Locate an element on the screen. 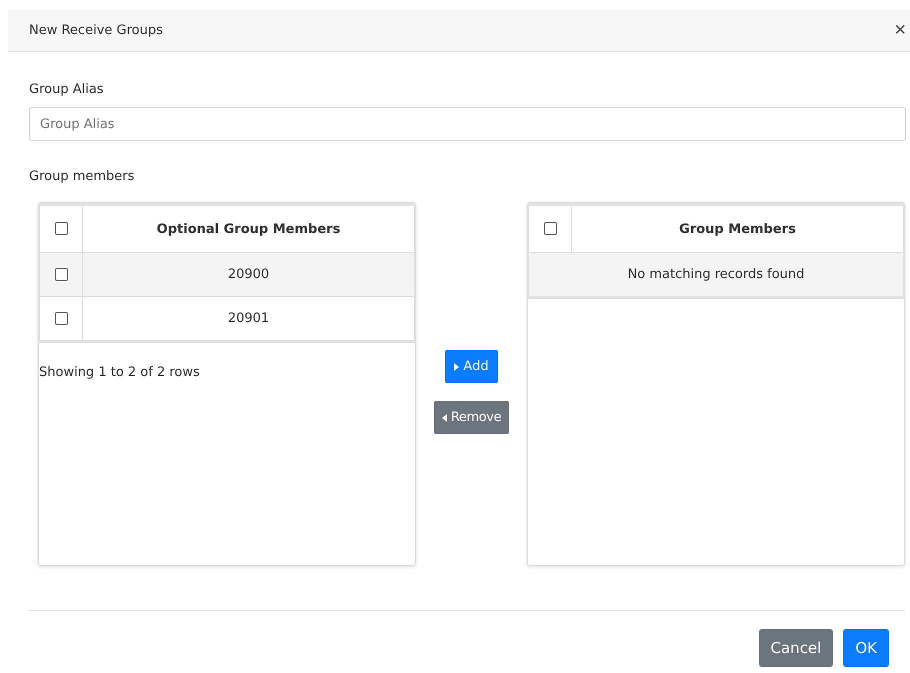 The image size is (910, 673). remove-button: Remove is located at coordinates (472, 417).